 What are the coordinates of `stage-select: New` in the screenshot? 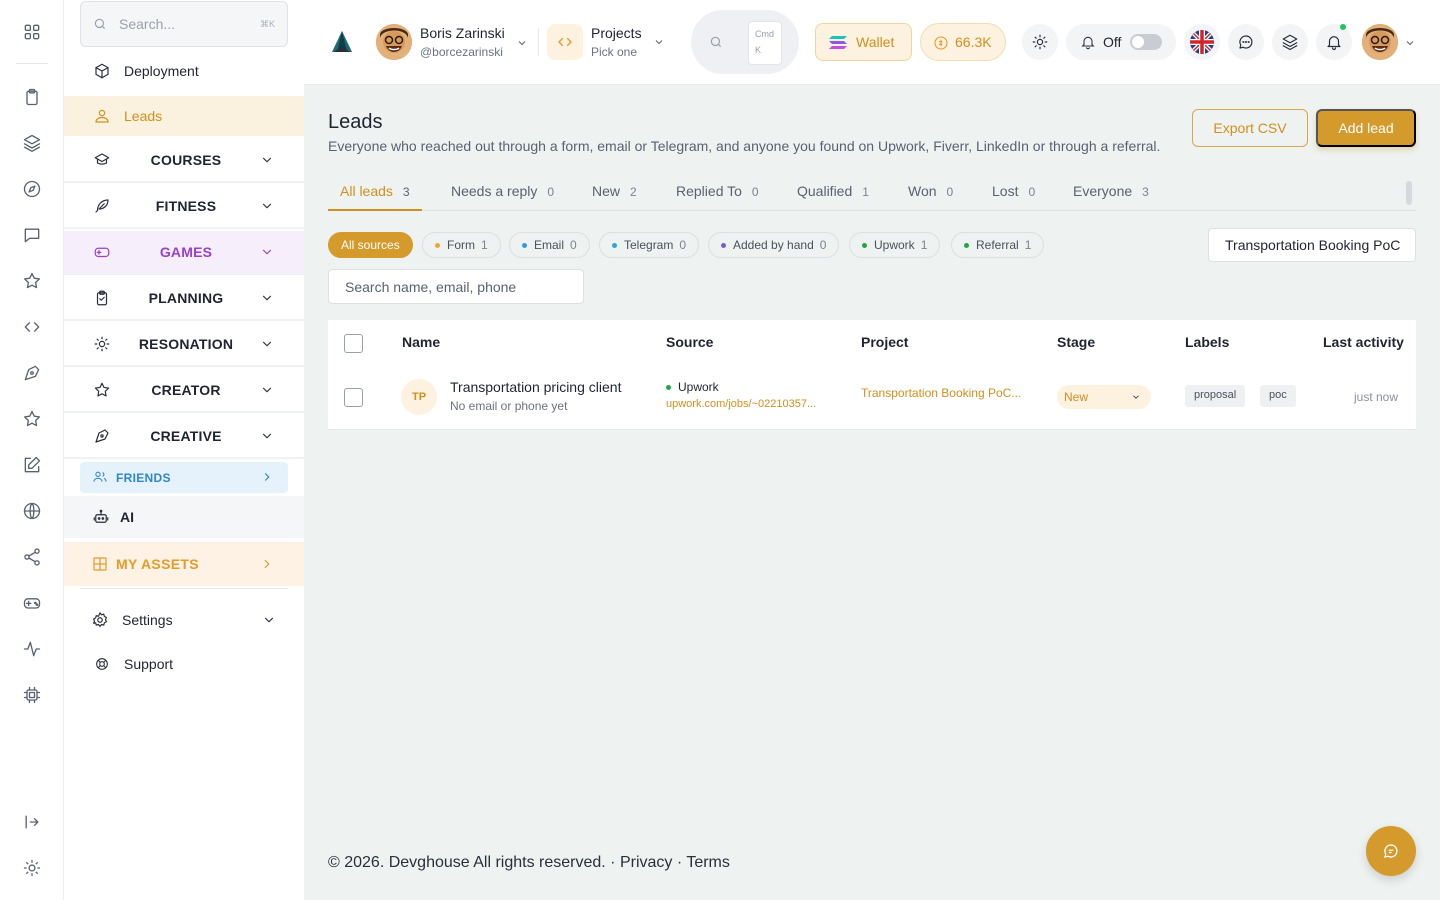 It's located at (1104, 397).